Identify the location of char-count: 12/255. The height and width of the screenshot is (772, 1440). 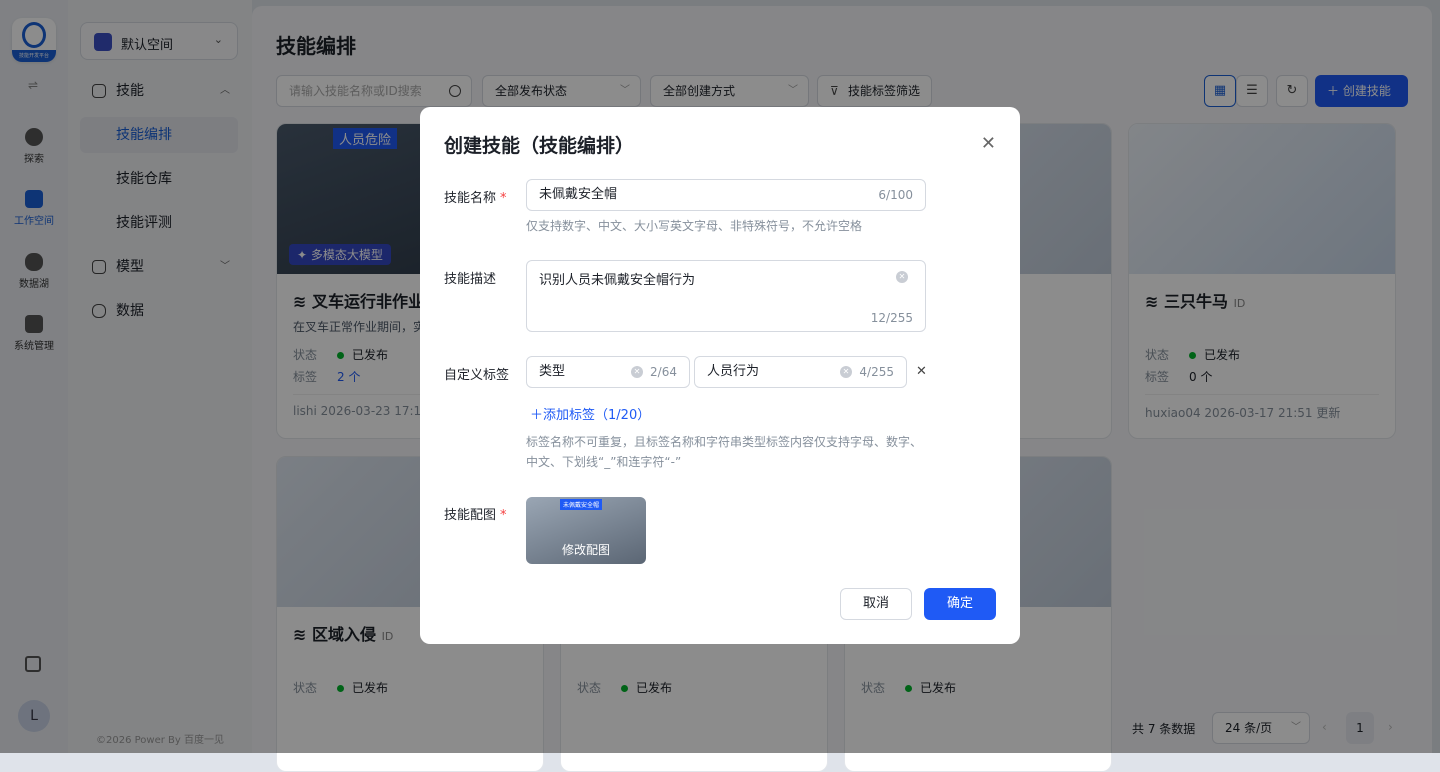
(891, 318).